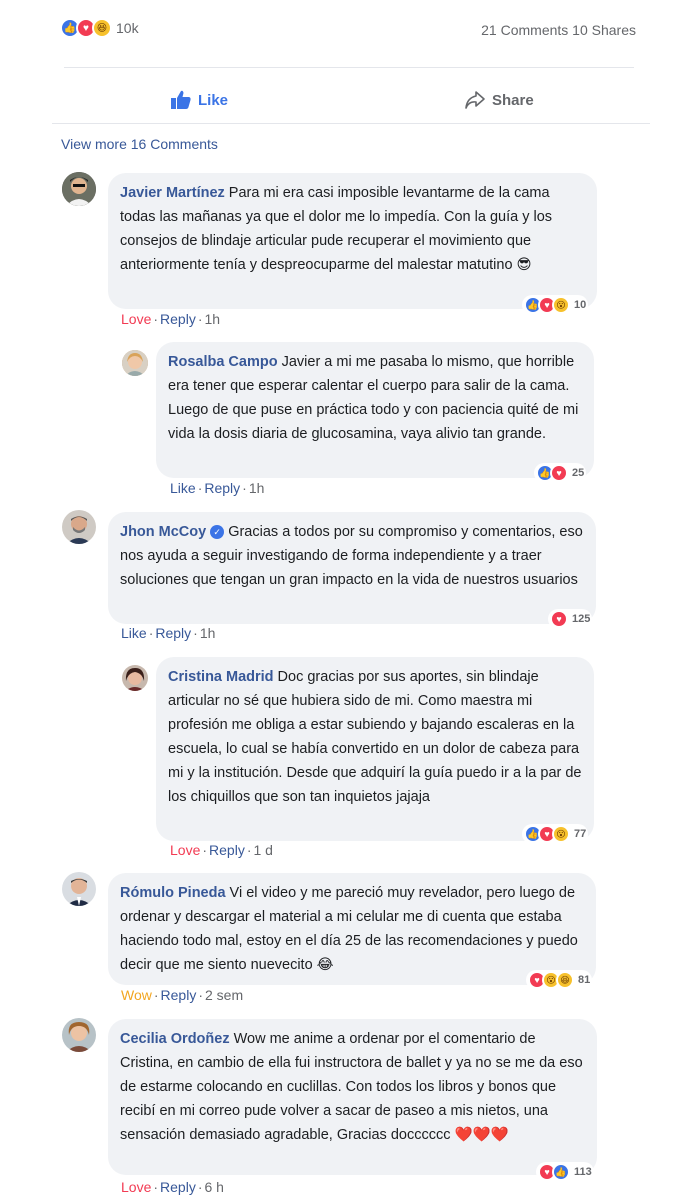  I want to click on reaction-count: 10k, so click(127, 28).